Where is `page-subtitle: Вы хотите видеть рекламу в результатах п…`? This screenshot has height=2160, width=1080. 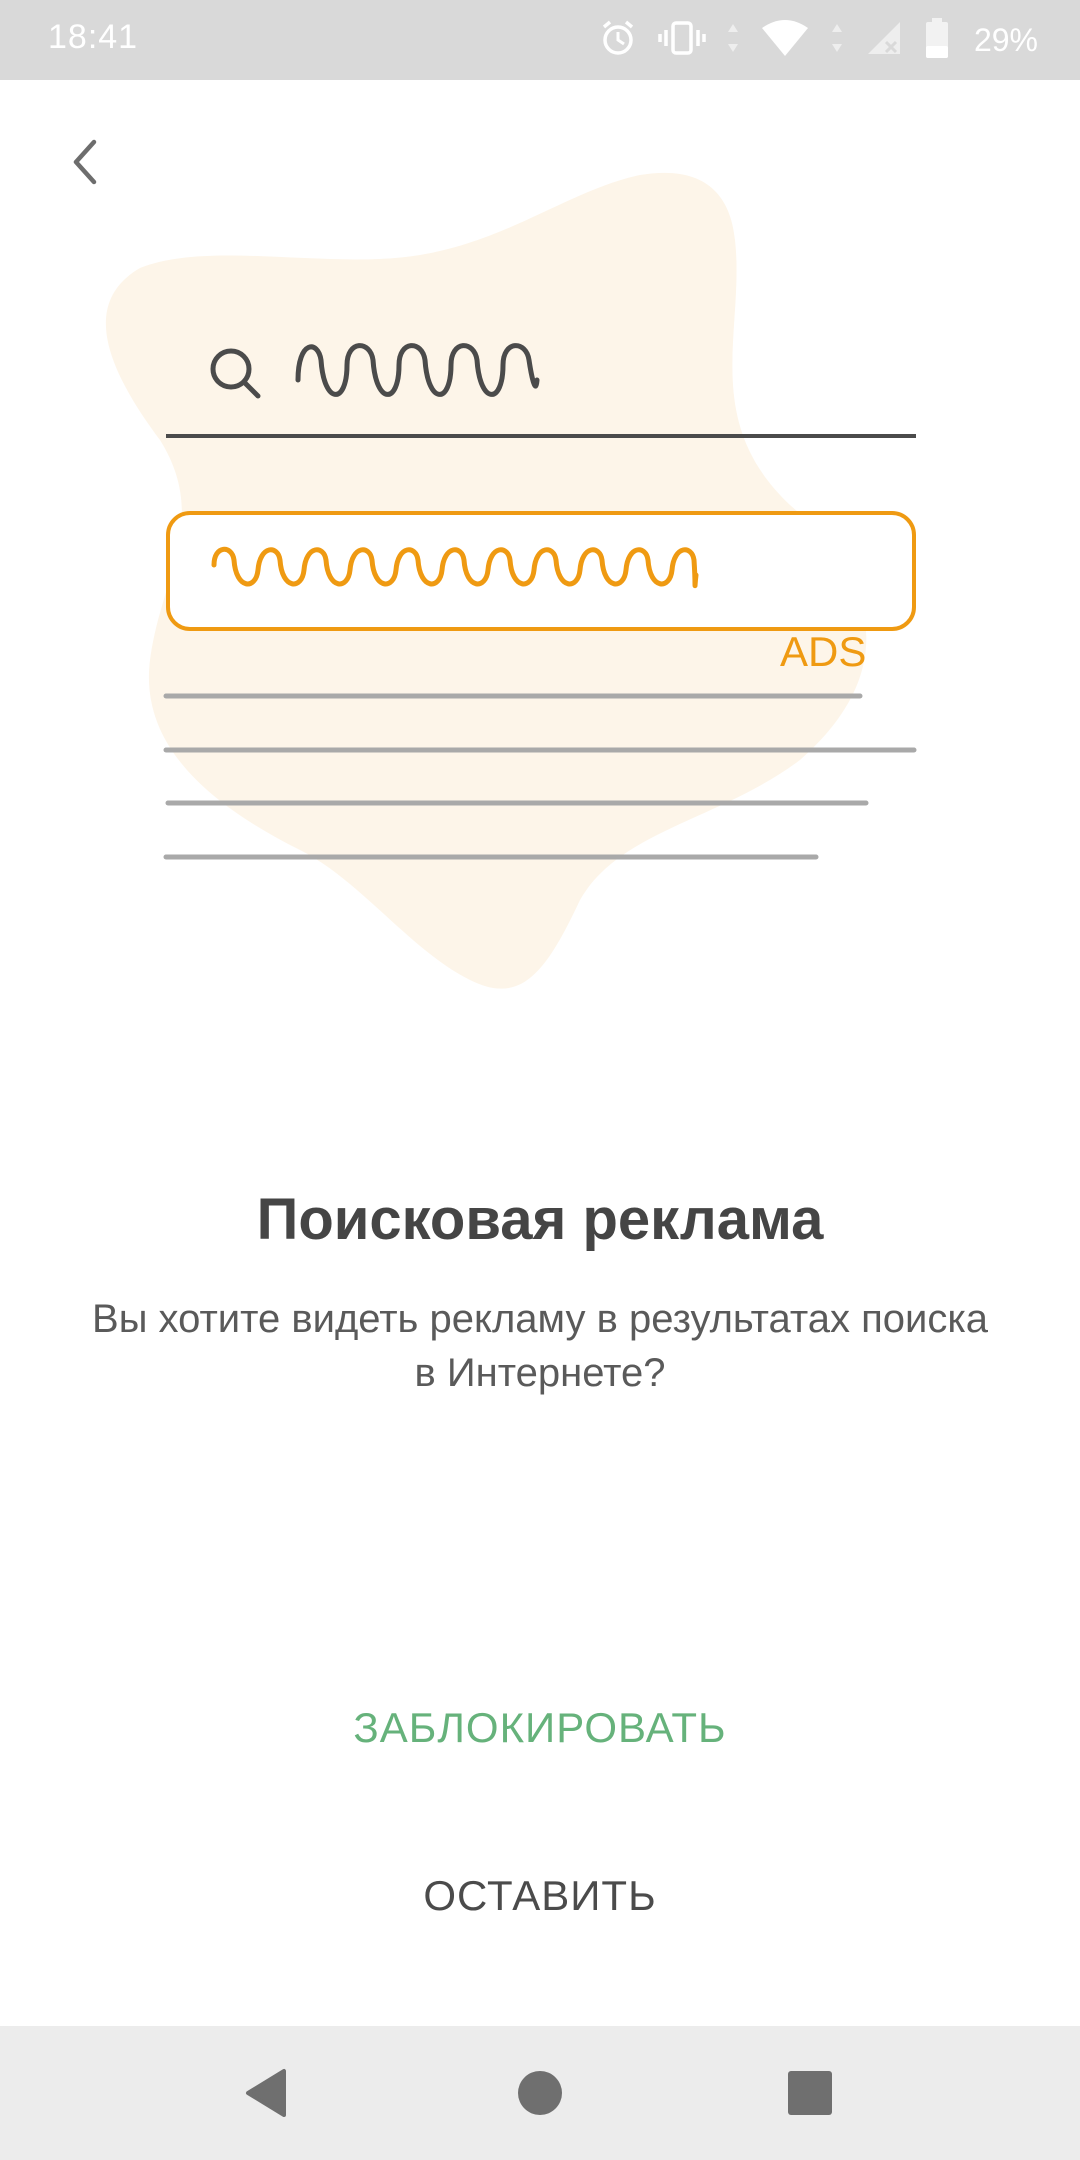 page-subtitle: Вы хотите видеть рекламу в результатах п… is located at coordinates (540, 1346).